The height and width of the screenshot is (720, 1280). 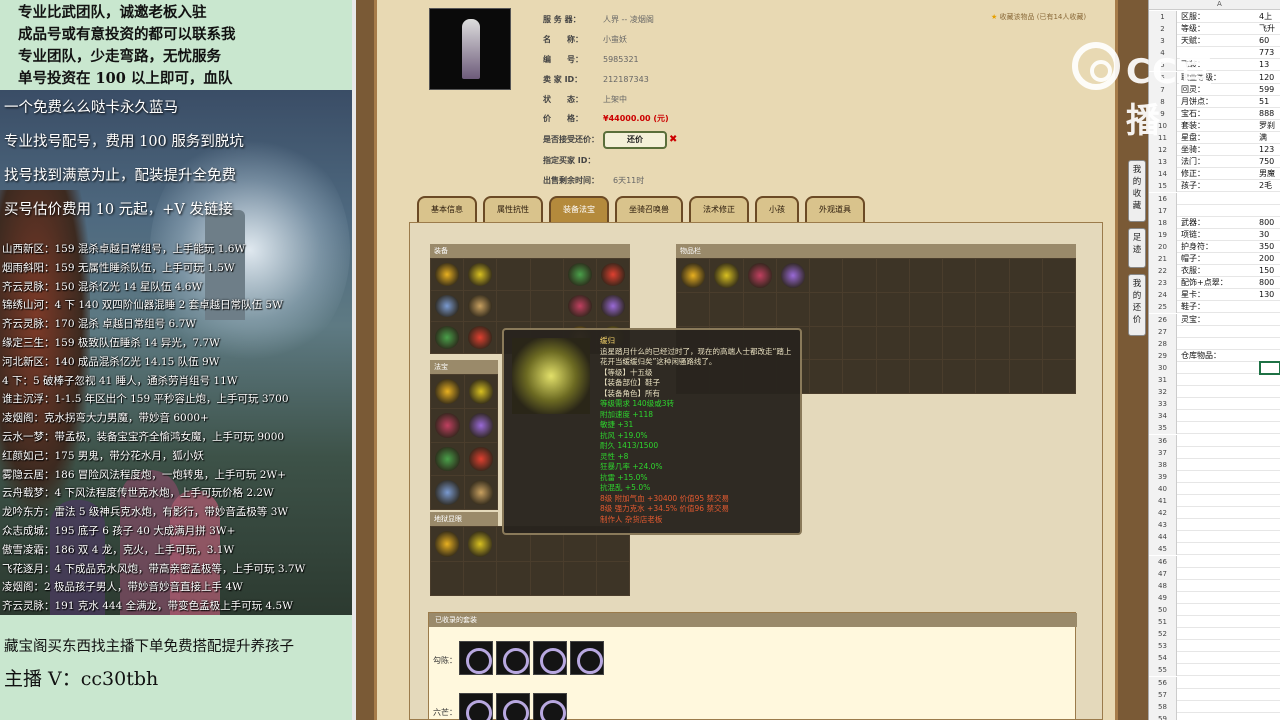 I want to click on bargain-button: 还价, so click(x=635, y=139).